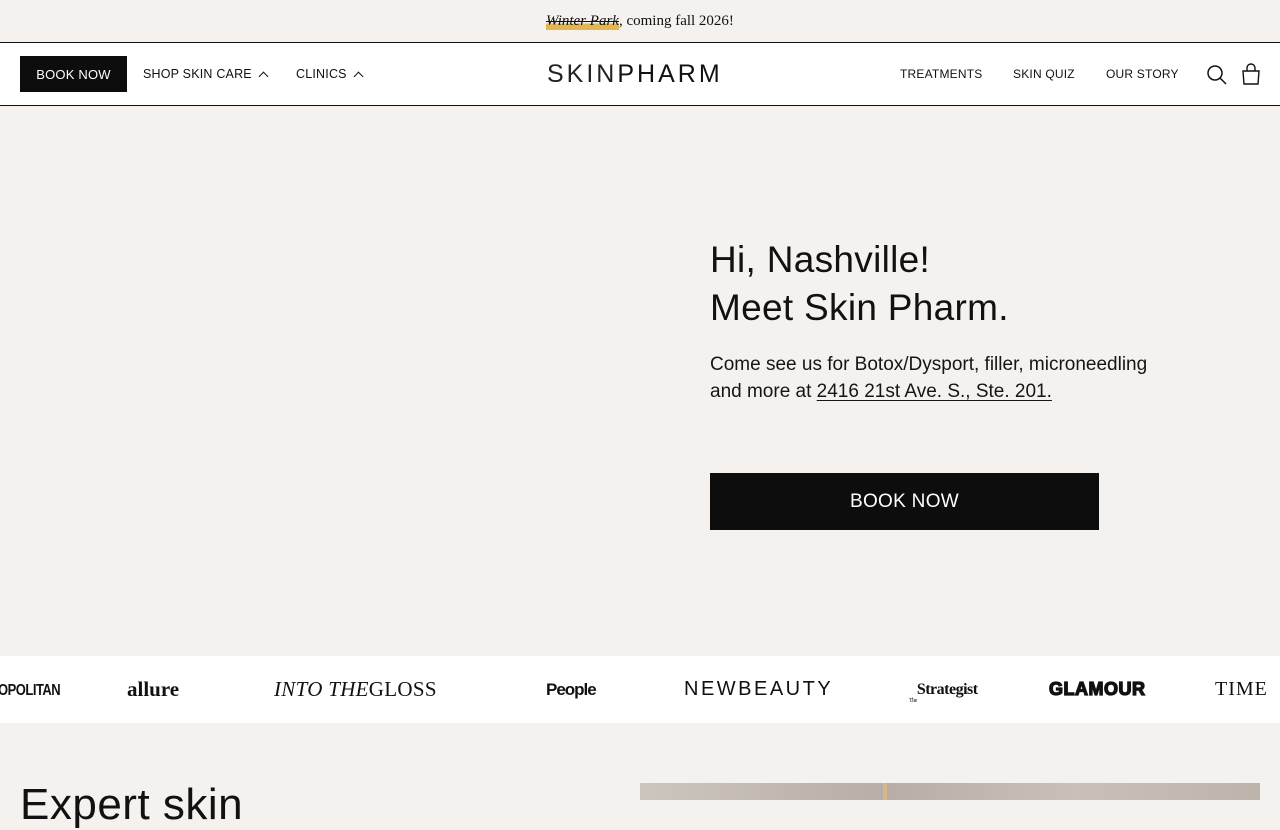  What do you see at coordinates (30, 689) in the screenshot?
I see `press-logo-cosmopolitan: OPOLITAN` at bounding box center [30, 689].